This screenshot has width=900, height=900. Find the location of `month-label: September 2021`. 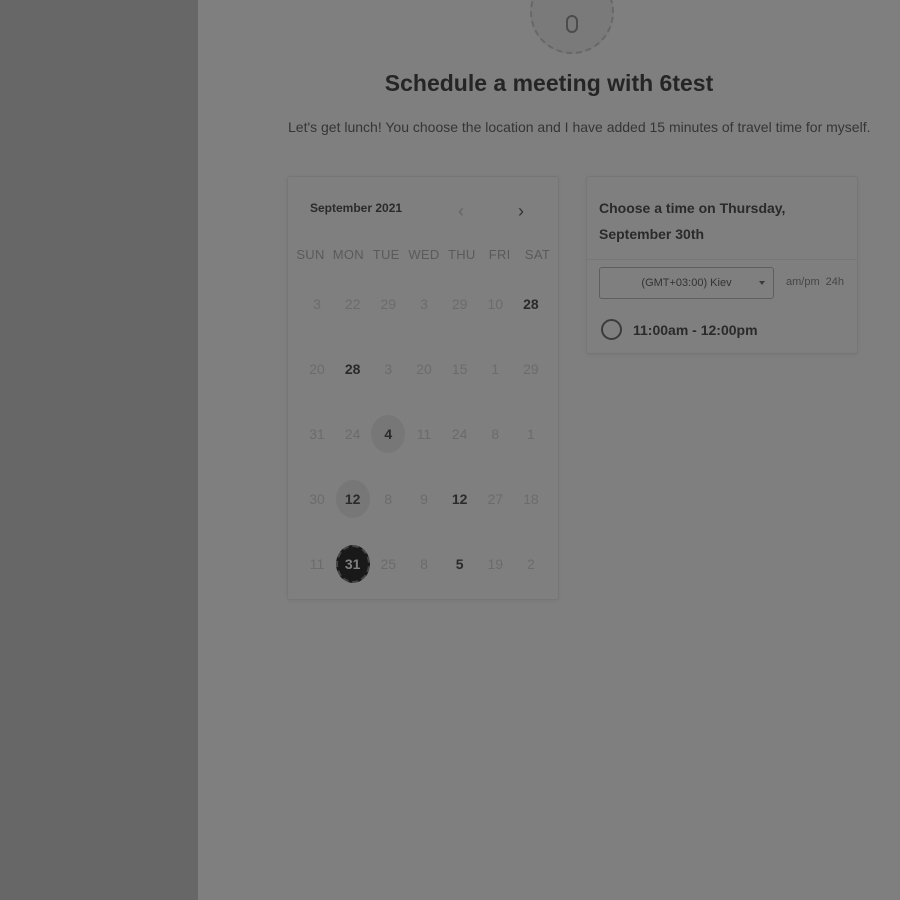

month-label: September 2021 is located at coordinates (356, 208).